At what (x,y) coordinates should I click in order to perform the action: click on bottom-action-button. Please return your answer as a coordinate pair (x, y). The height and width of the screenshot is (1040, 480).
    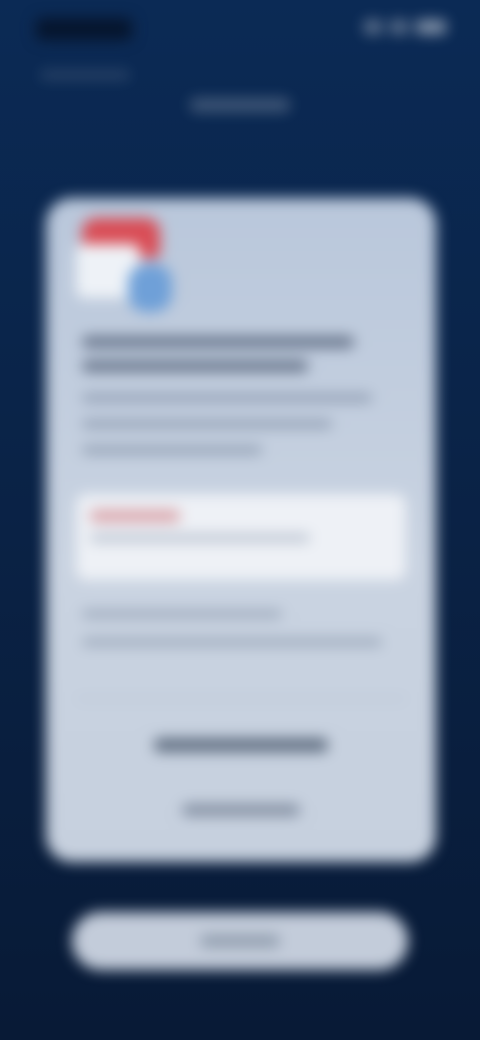
    Looking at the image, I should click on (240, 941).